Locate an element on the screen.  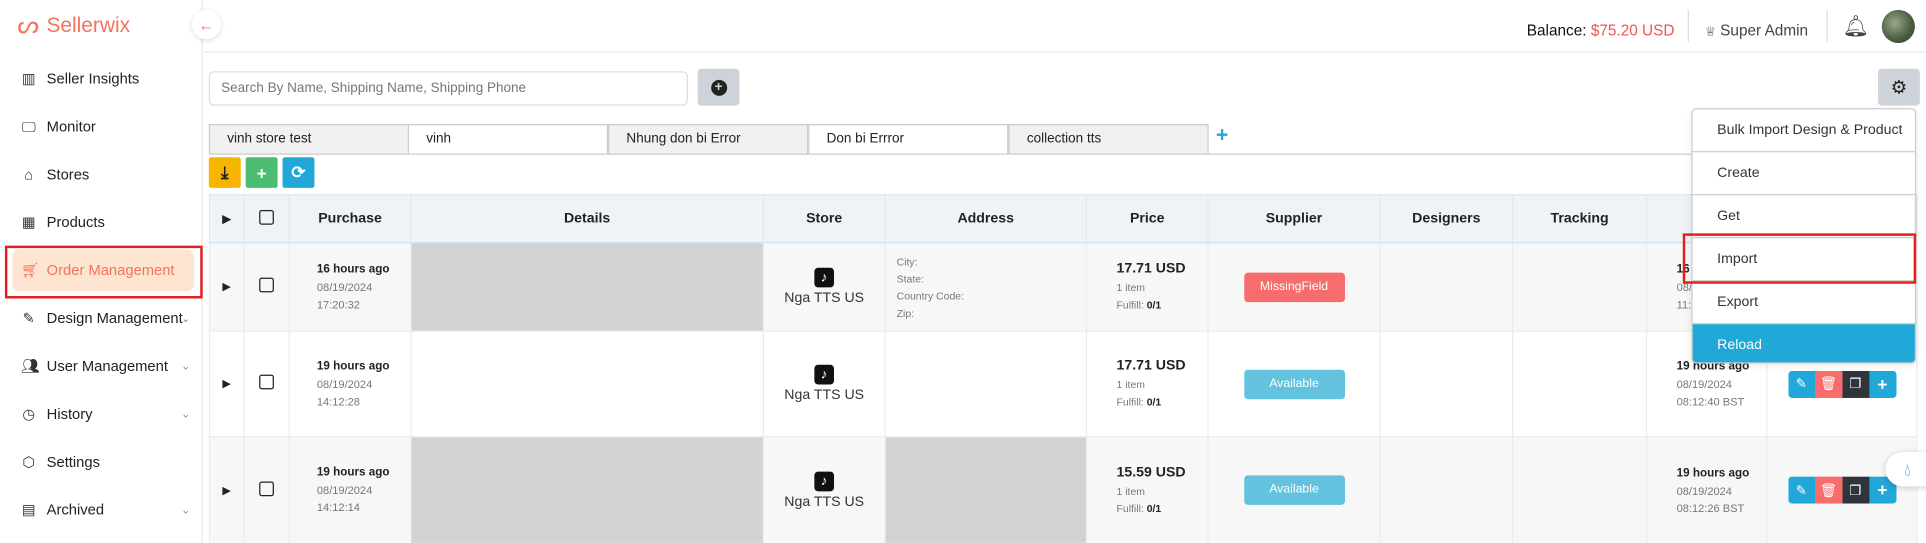
purchase-cell: 16 hours ago 08/19/2024 17:20:32 is located at coordinates (350, 286).